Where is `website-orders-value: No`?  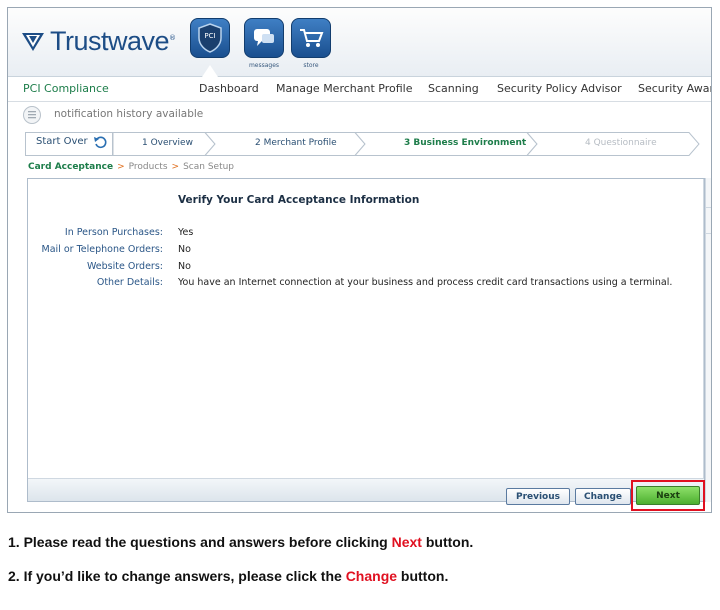
website-orders-value: No is located at coordinates (184, 266).